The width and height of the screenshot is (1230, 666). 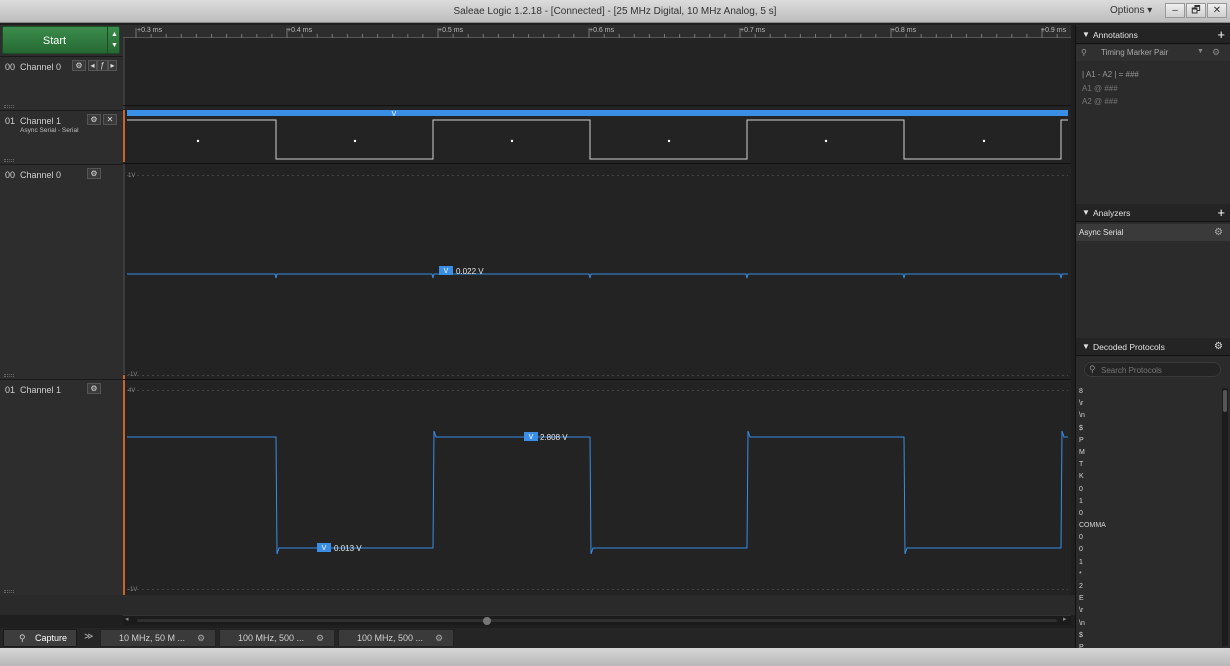 I want to click on dropdown-icon: ▼, so click(x=1200, y=51).